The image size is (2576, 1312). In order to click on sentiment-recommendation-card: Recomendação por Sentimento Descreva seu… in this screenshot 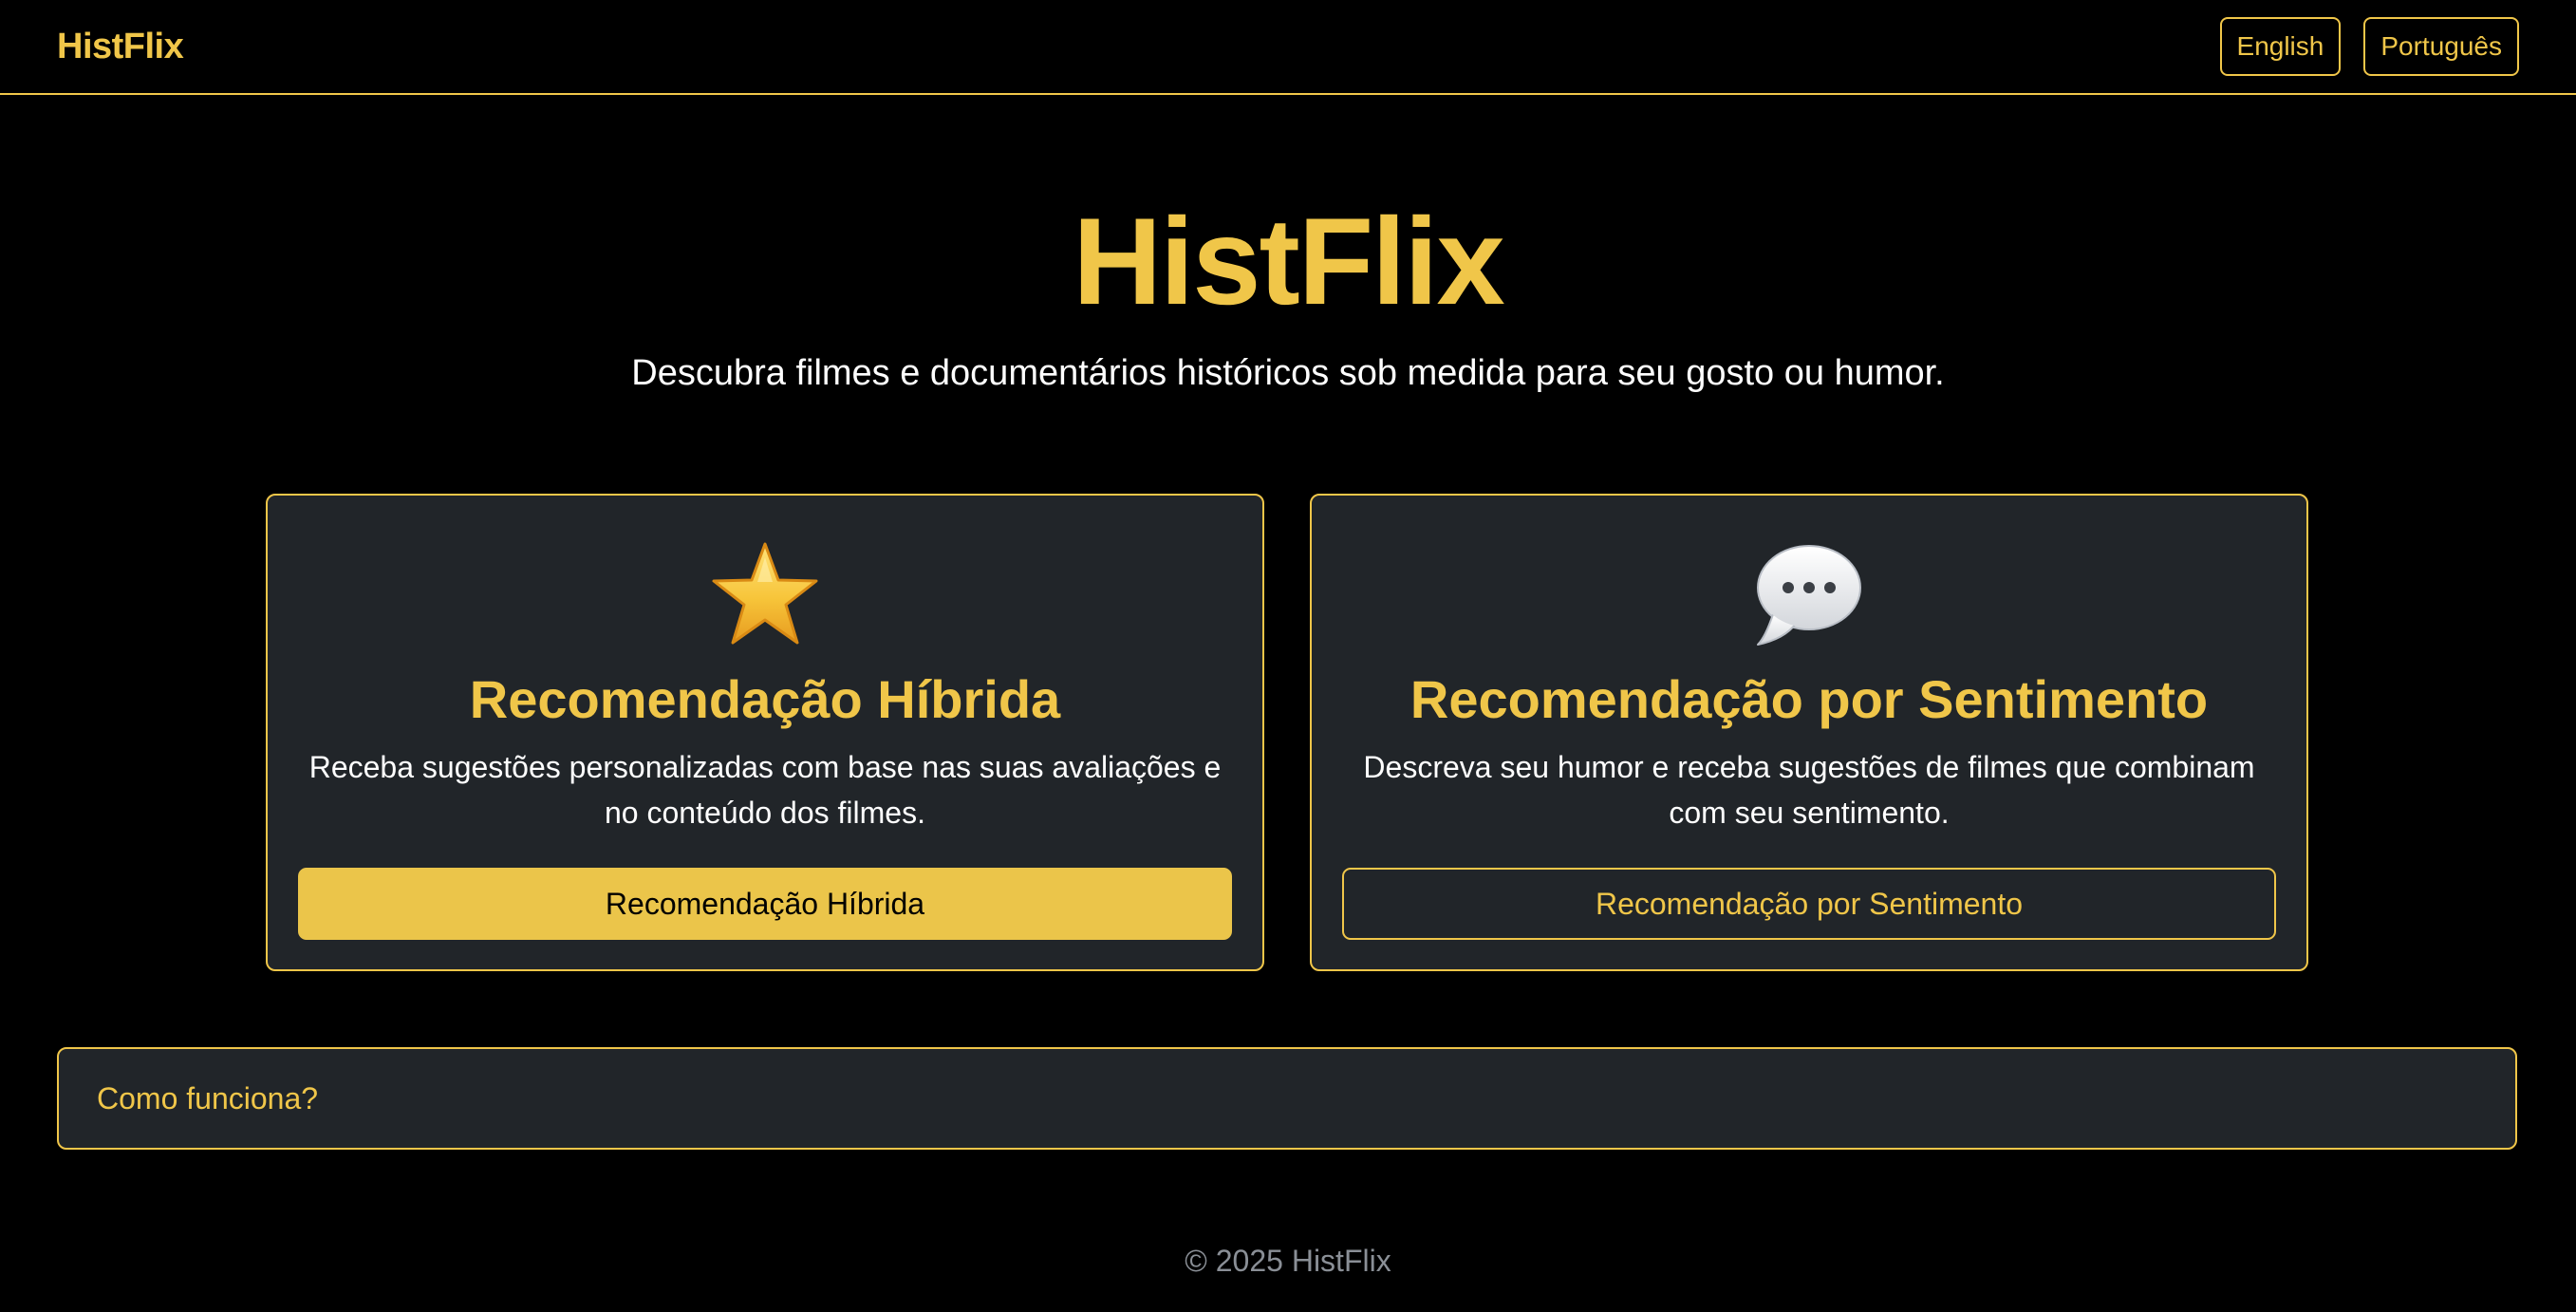, I will do `click(1809, 733)`.